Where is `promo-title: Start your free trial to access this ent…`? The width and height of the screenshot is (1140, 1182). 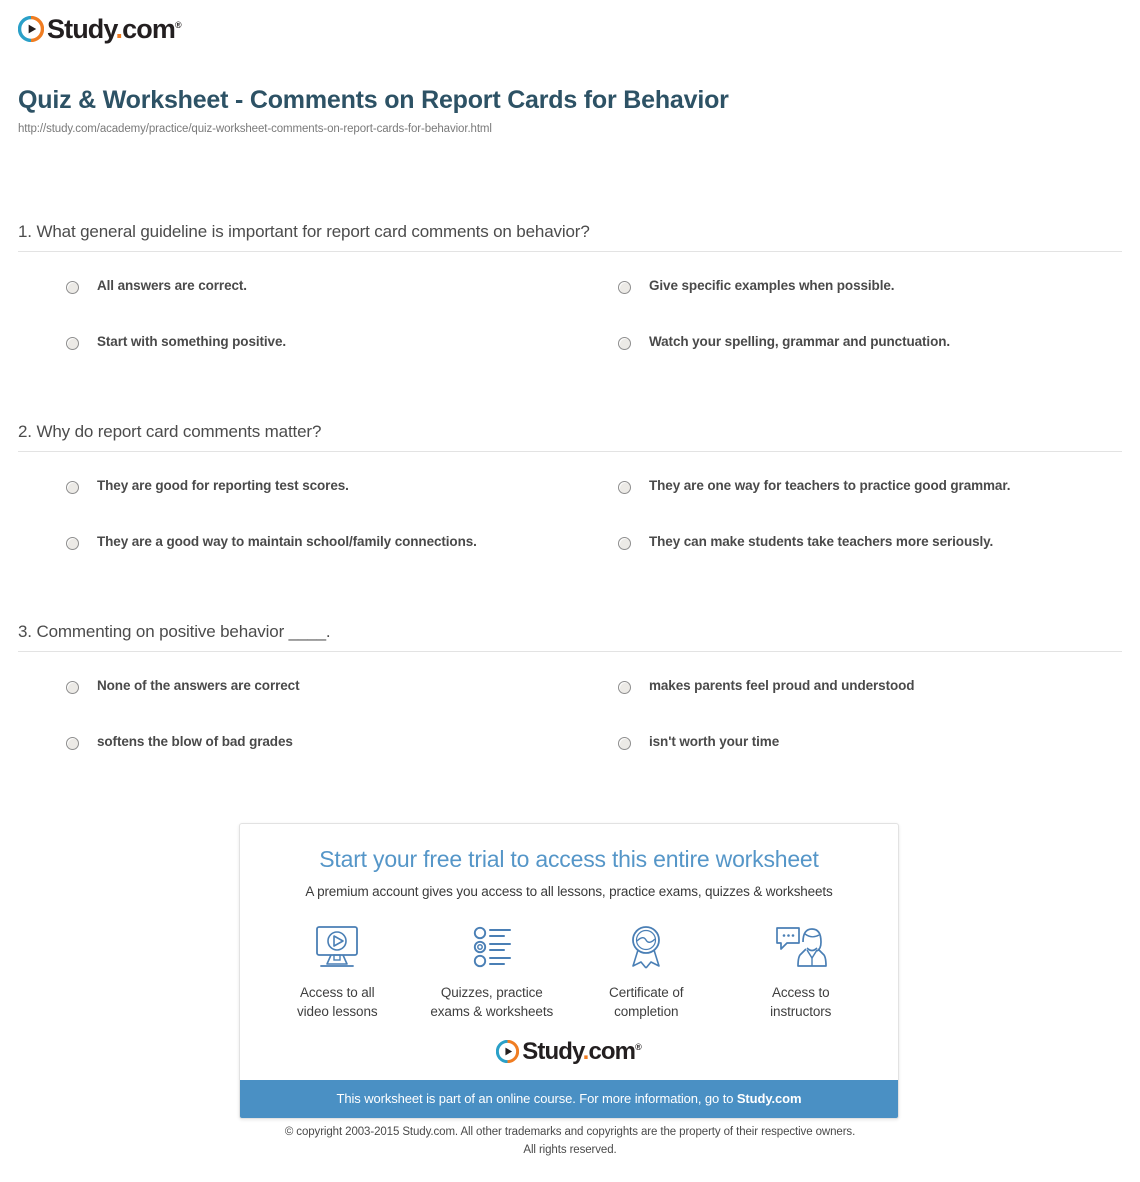 promo-title: Start your free trial to access this ent… is located at coordinates (569, 860).